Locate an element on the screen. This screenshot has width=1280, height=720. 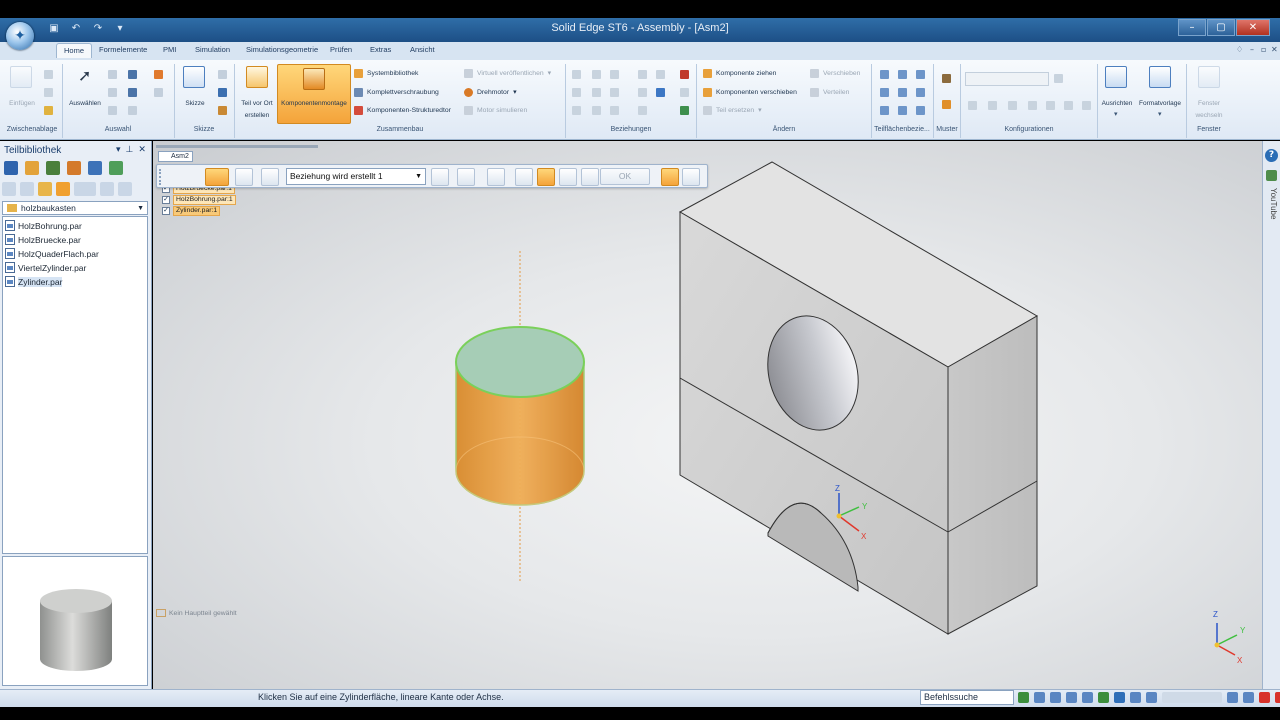
select-option3-icon is located at coordinates (112, 110).